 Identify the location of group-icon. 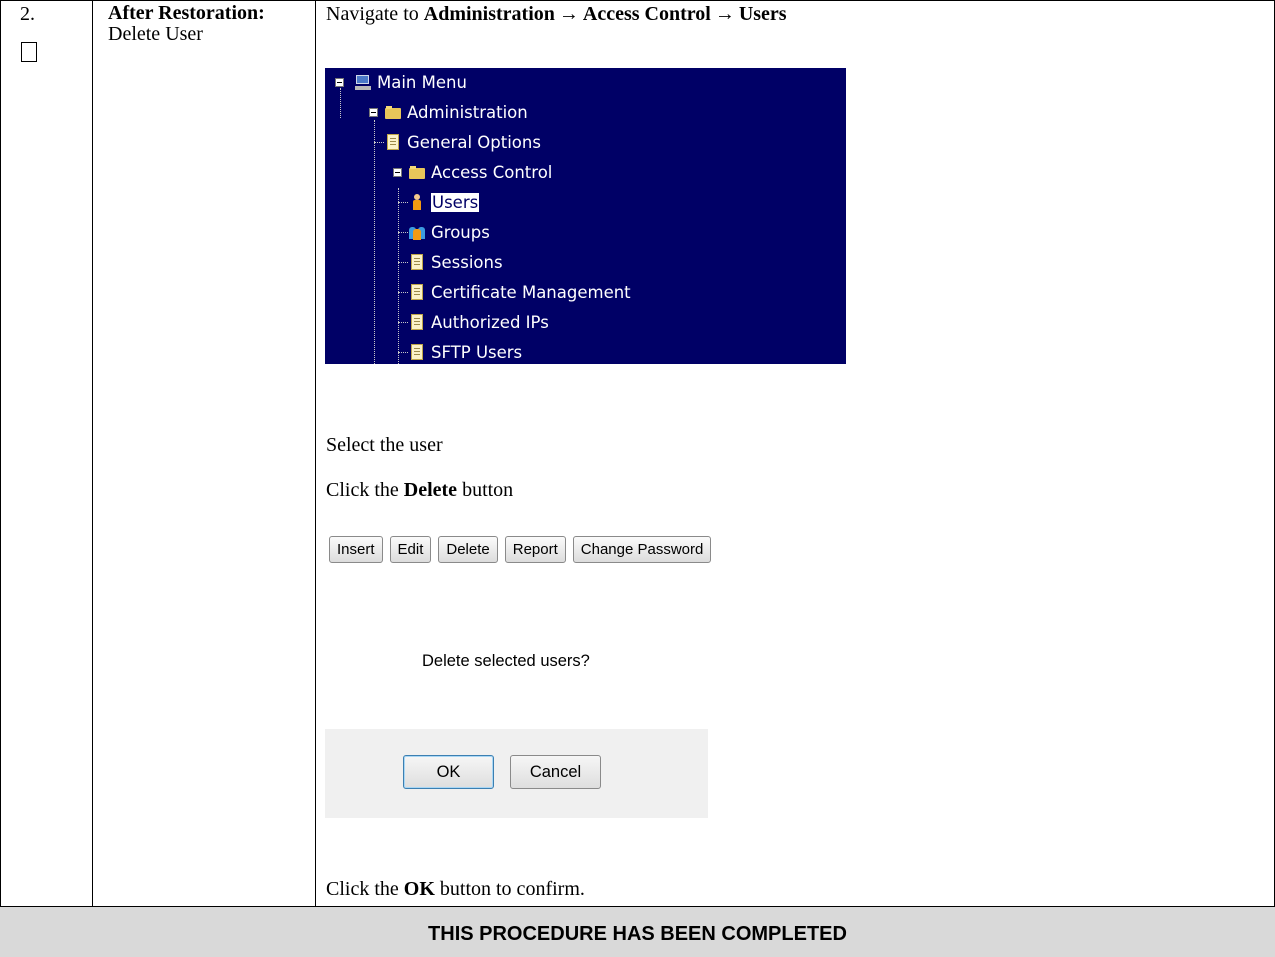
(417, 232).